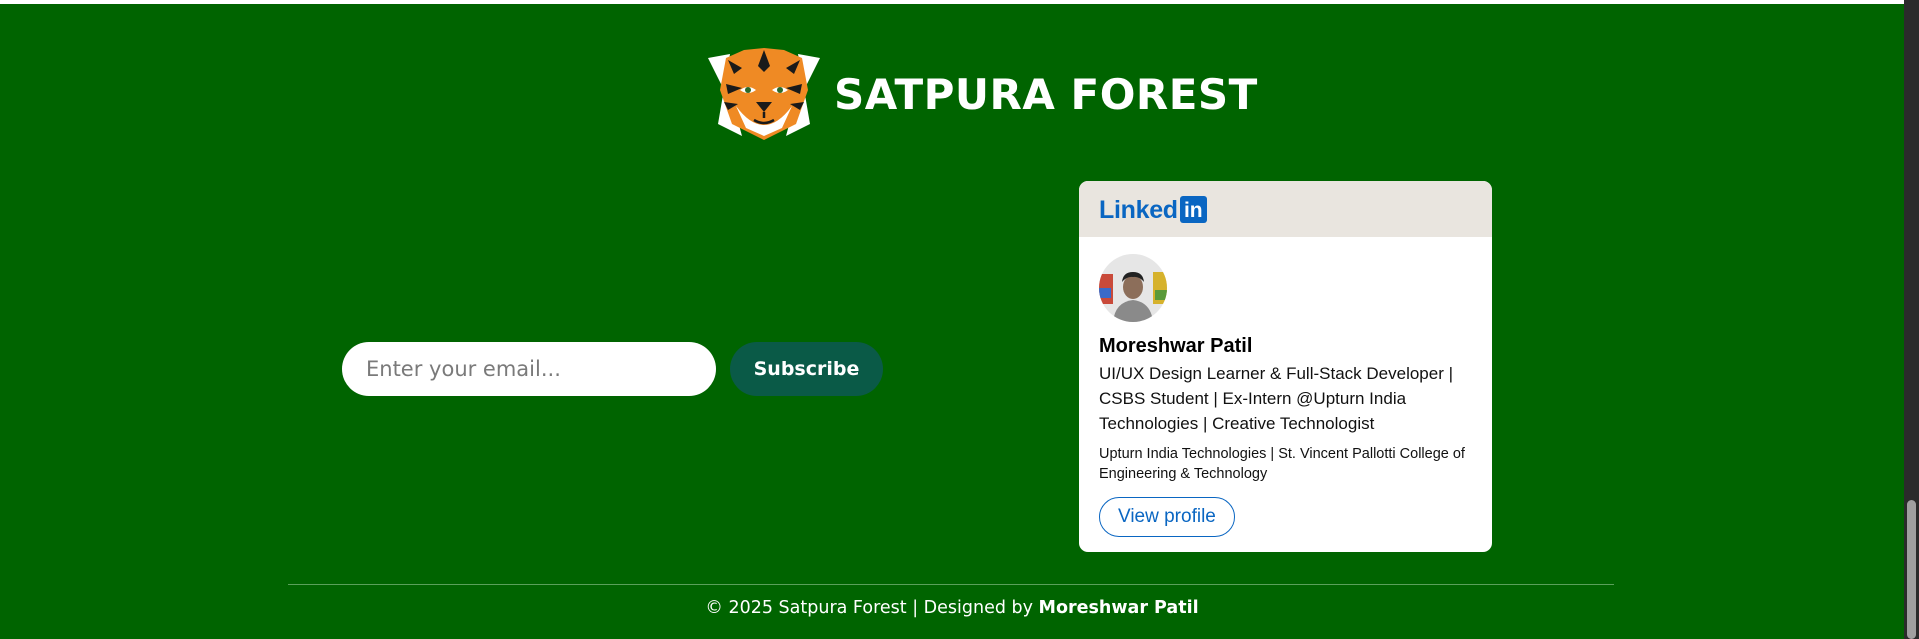  What do you see at coordinates (1167, 517) in the screenshot?
I see `view-profile-button: View profile` at bounding box center [1167, 517].